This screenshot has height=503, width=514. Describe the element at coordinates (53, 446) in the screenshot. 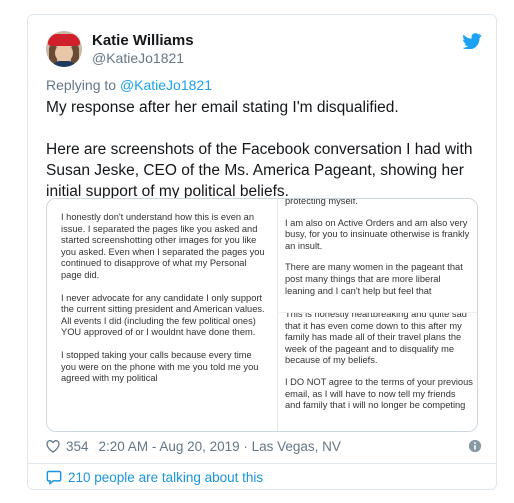

I see `heart-icon` at that location.